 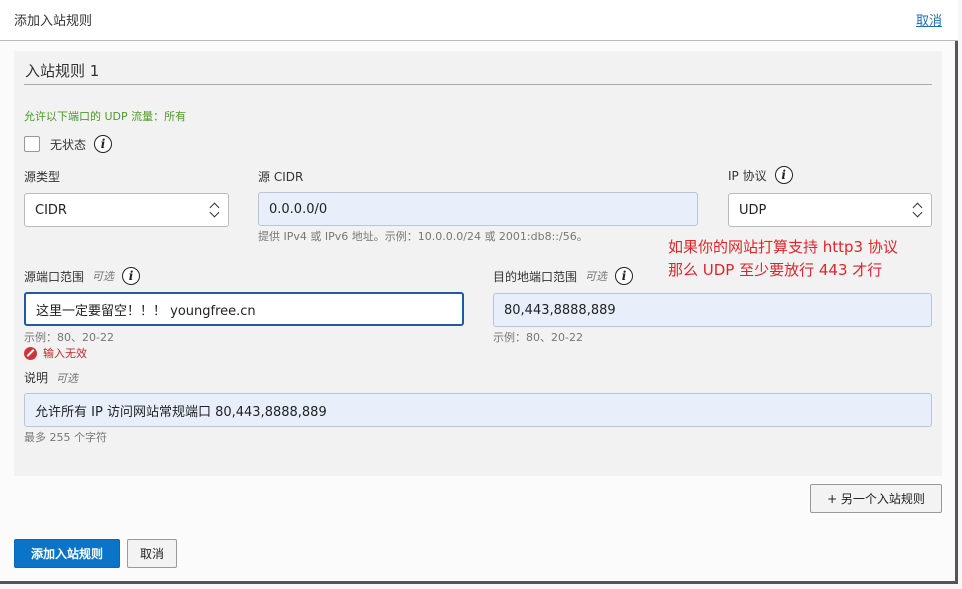 I want to click on source-type-value: CIDR, so click(x=51, y=210).